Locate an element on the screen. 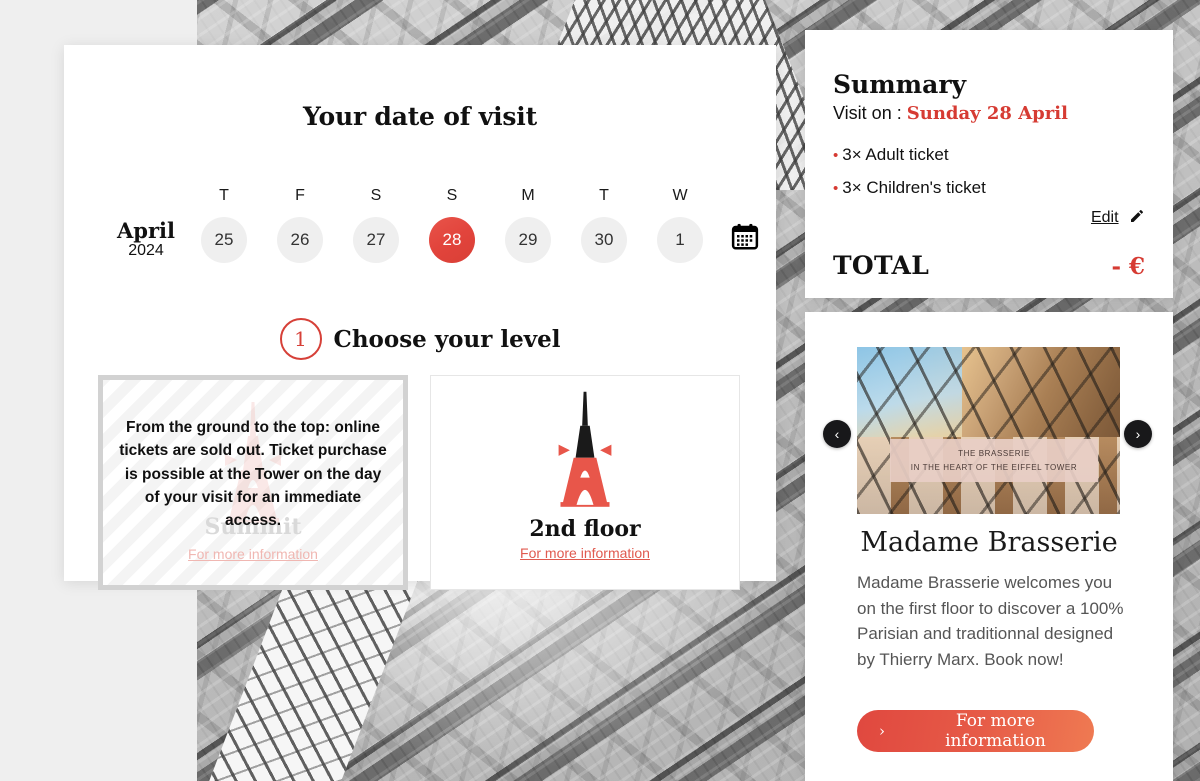 This screenshot has width=1200, height=781. step-heading: 1 Choose your level is located at coordinates (420, 339).